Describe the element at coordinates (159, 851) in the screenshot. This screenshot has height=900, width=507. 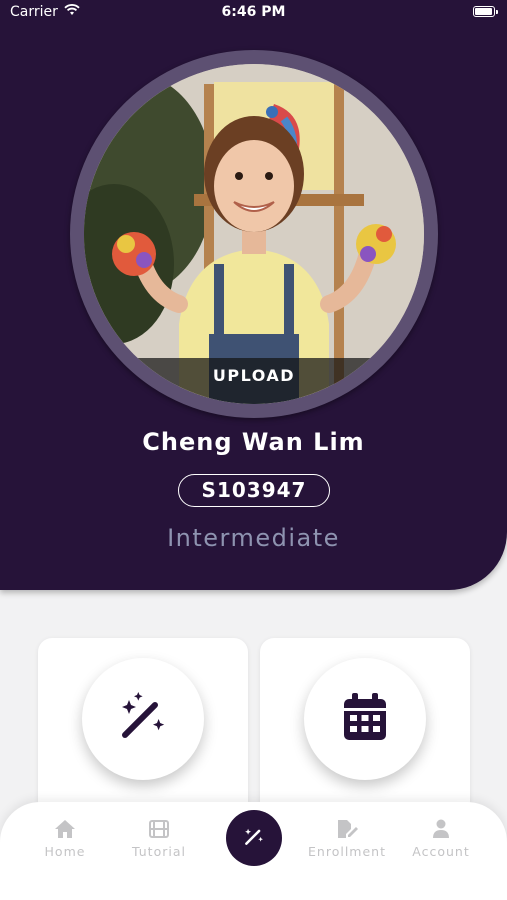
I see `nav-tutorial-label: Tutorial` at that location.